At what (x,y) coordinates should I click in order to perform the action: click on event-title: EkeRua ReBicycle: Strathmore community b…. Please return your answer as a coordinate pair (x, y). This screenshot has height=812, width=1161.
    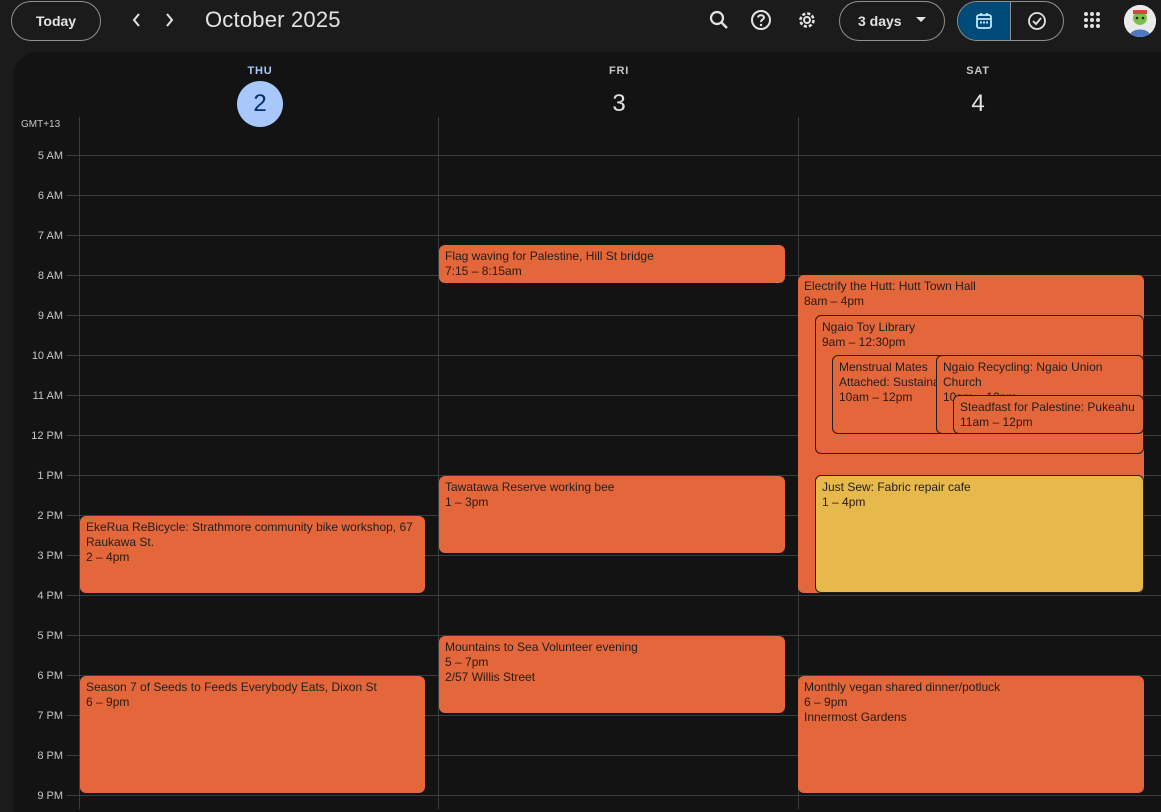
    Looking at the image, I should click on (252, 535).